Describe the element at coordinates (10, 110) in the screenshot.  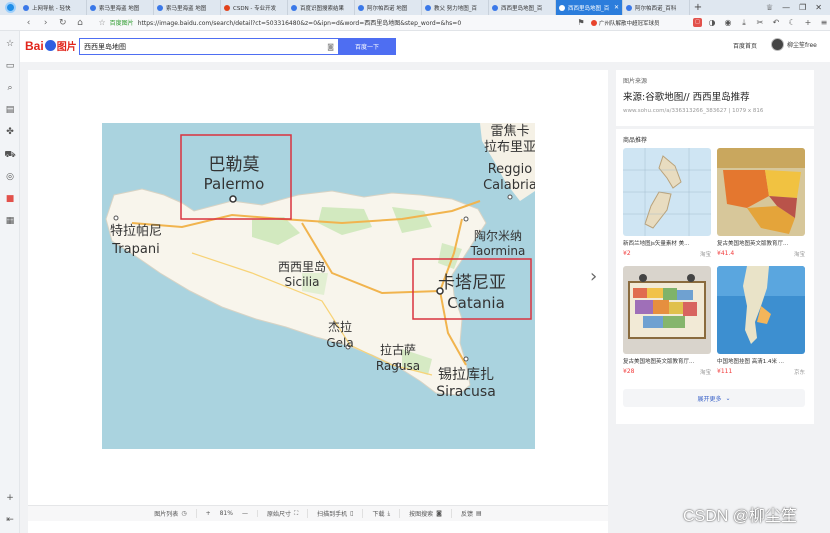
I see `history-icon: ▤` at that location.